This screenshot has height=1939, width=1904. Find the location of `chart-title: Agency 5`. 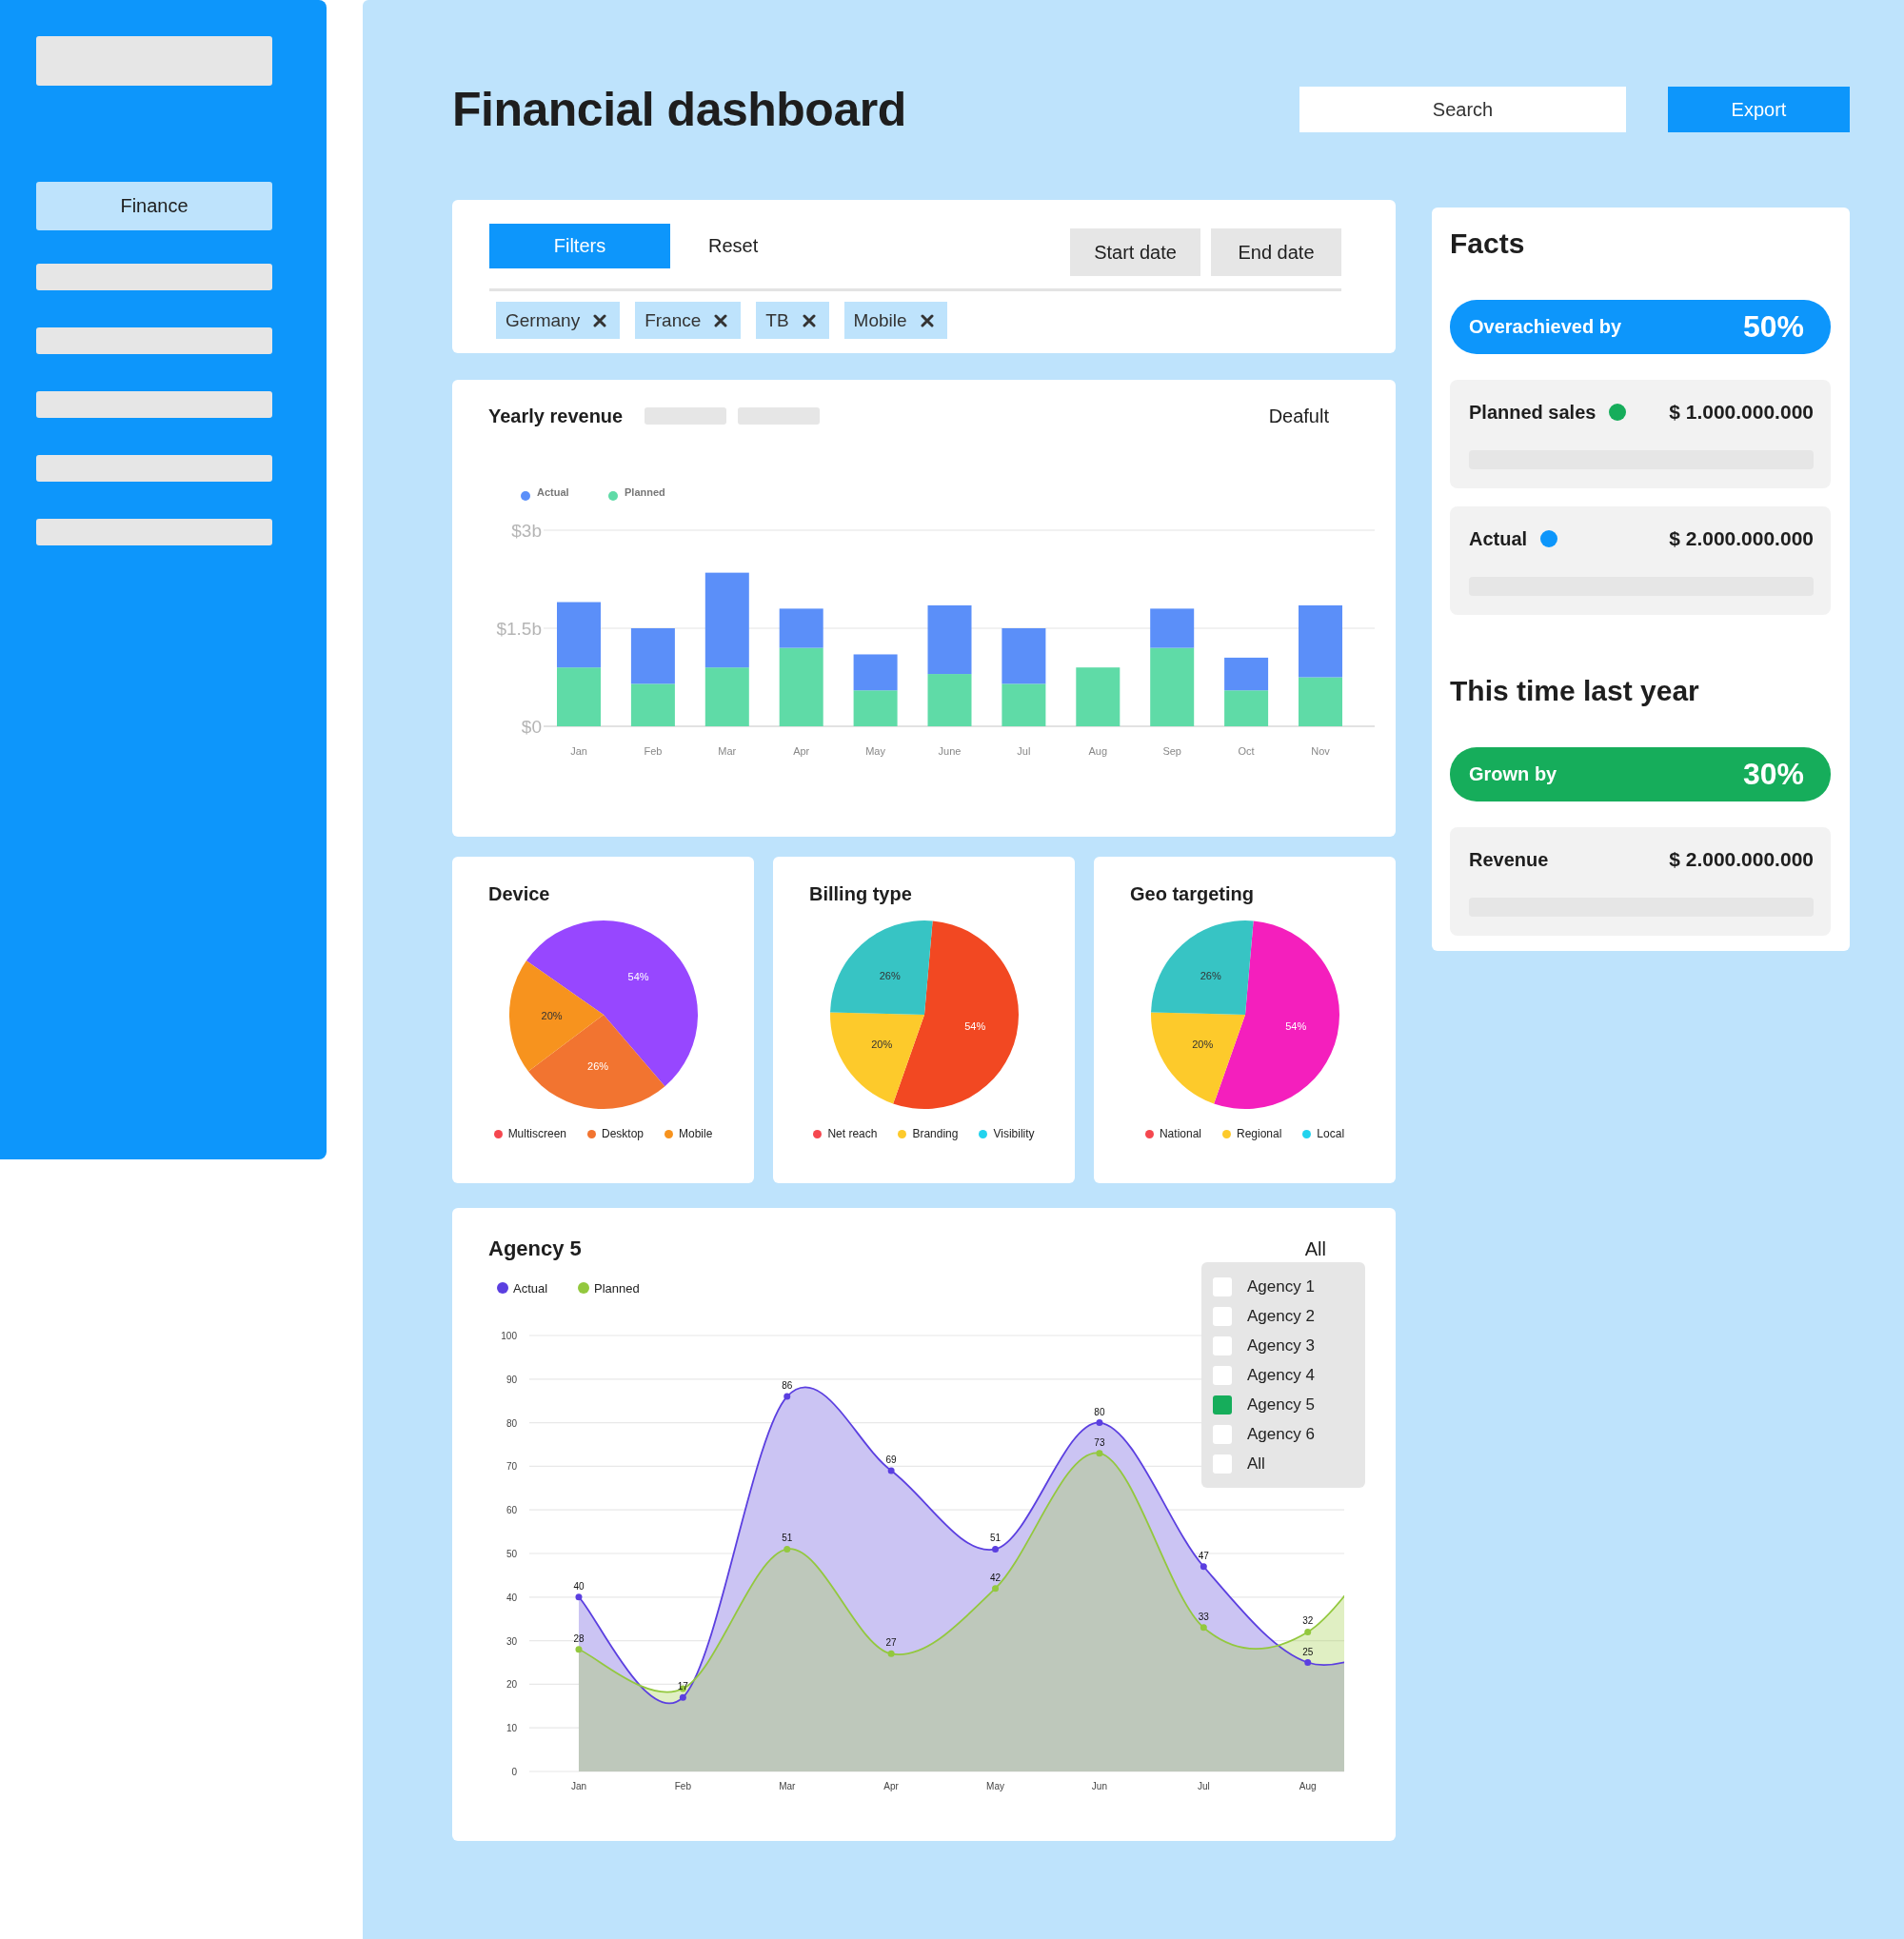

chart-title: Agency 5 is located at coordinates (535, 1249).